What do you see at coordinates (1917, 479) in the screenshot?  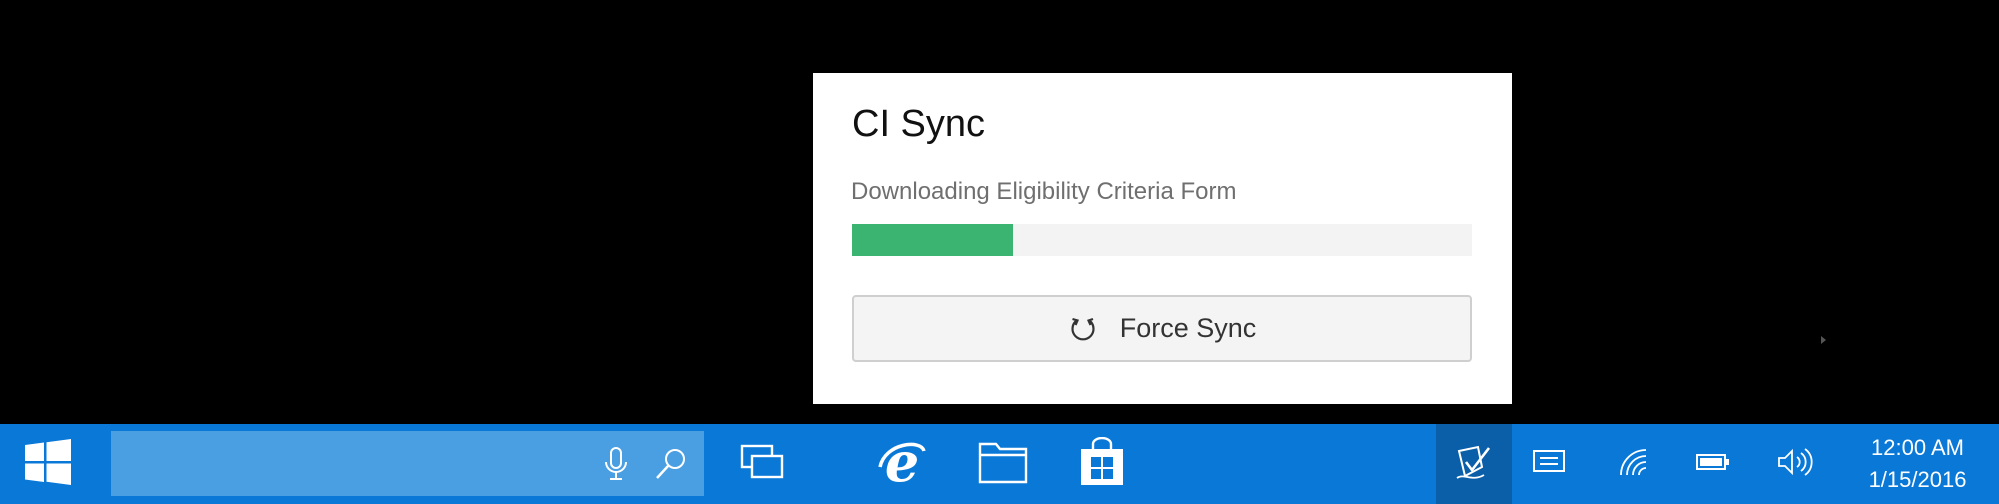 I see `clock-date: 1/15/2016` at bounding box center [1917, 479].